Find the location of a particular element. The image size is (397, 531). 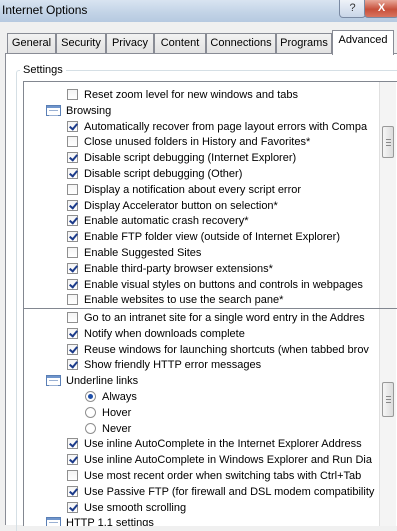

window-title: Internet Options is located at coordinates (45, 10).